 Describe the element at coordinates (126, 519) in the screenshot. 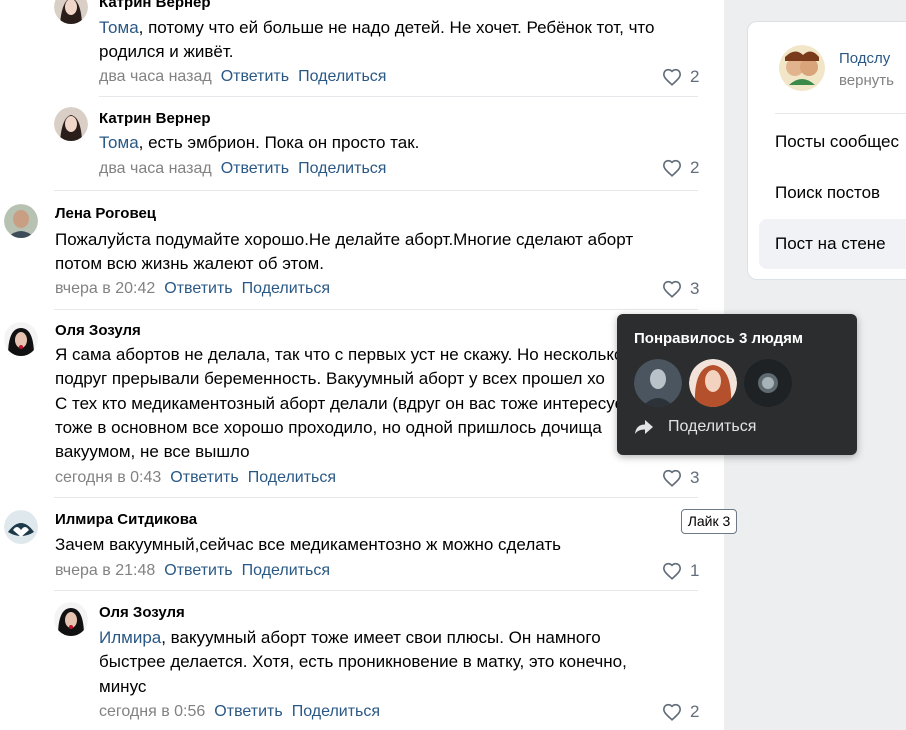

I see `comment-author: Илмира Ситдикова` at that location.